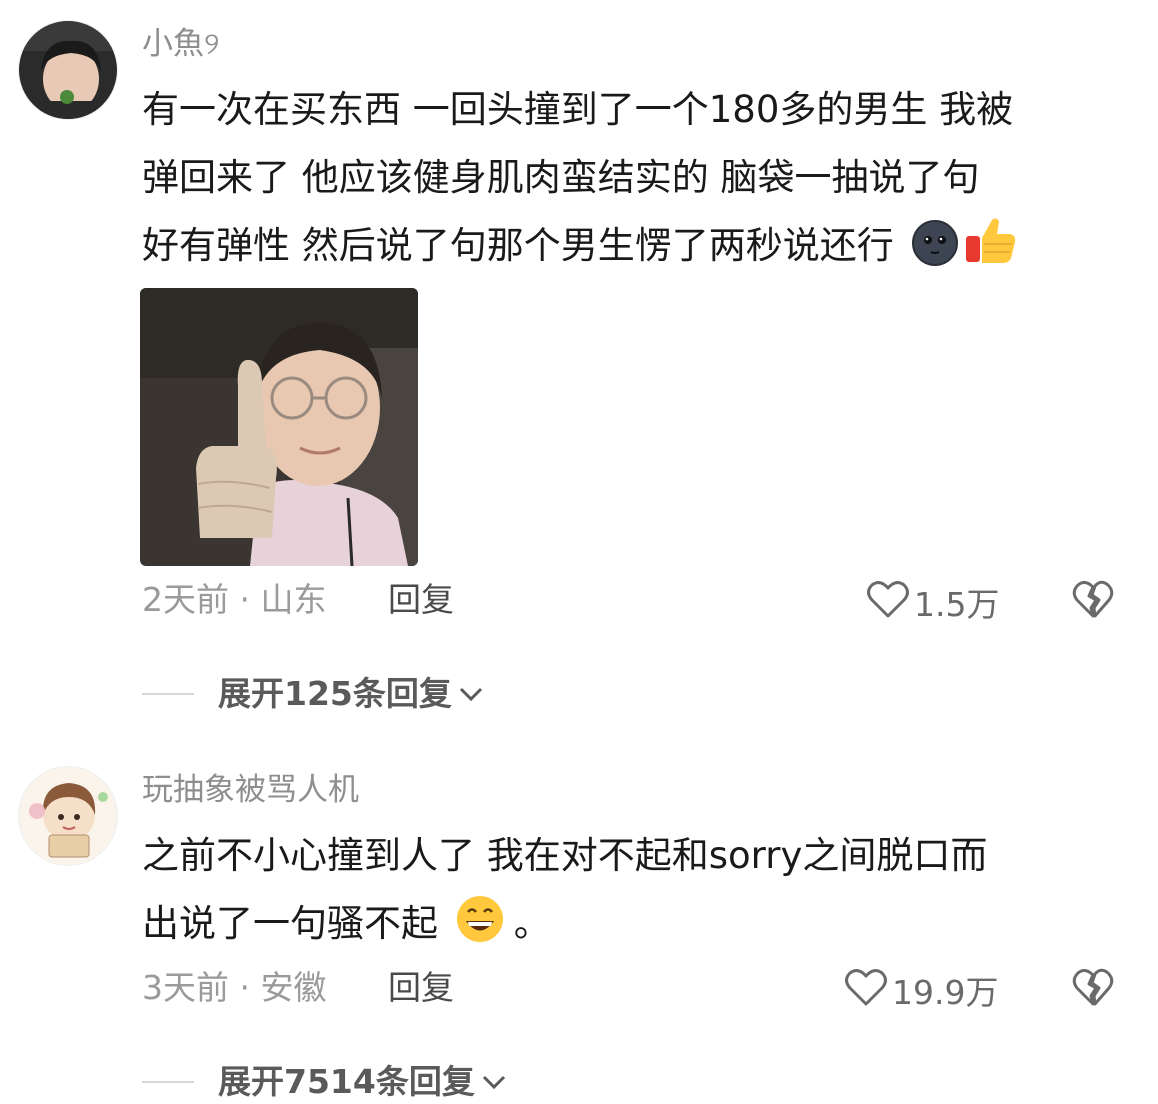  What do you see at coordinates (1093, 988) in the screenshot?
I see `broken-heart-icon` at bounding box center [1093, 988].